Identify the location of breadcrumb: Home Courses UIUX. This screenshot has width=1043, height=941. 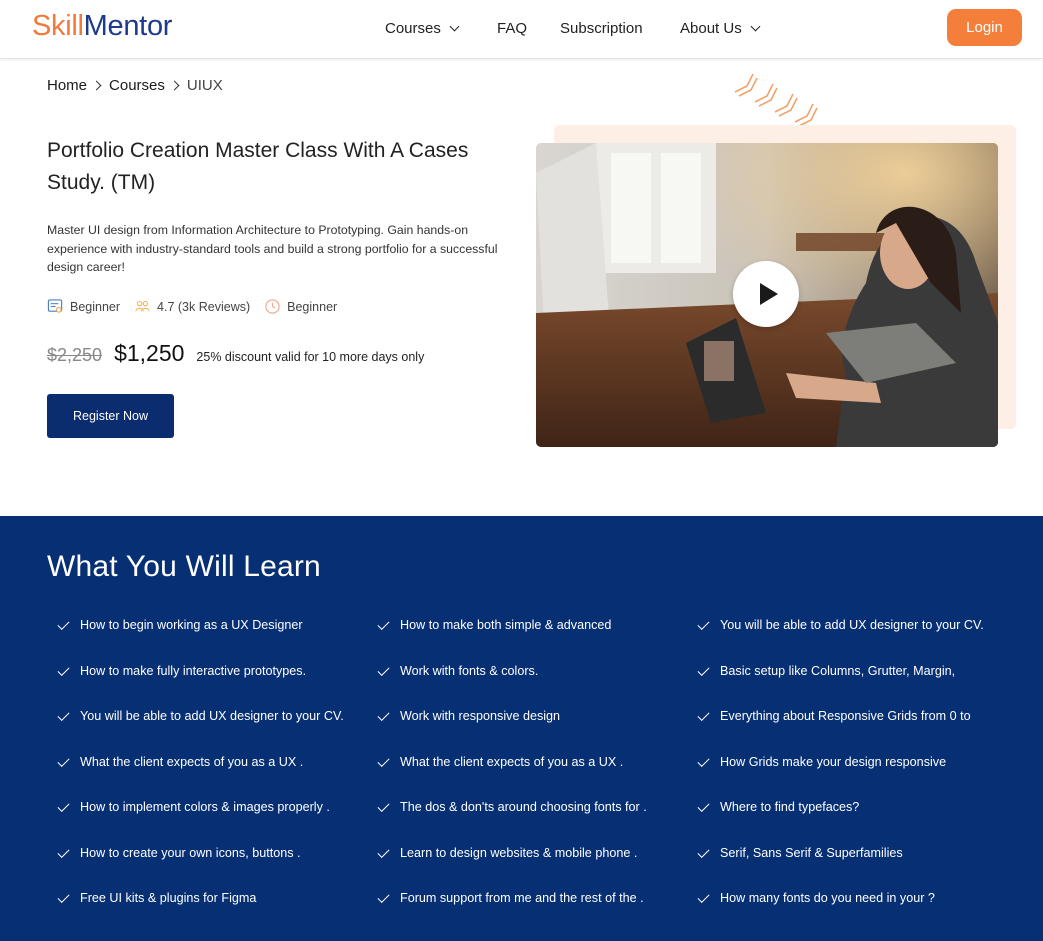
(135, 85).